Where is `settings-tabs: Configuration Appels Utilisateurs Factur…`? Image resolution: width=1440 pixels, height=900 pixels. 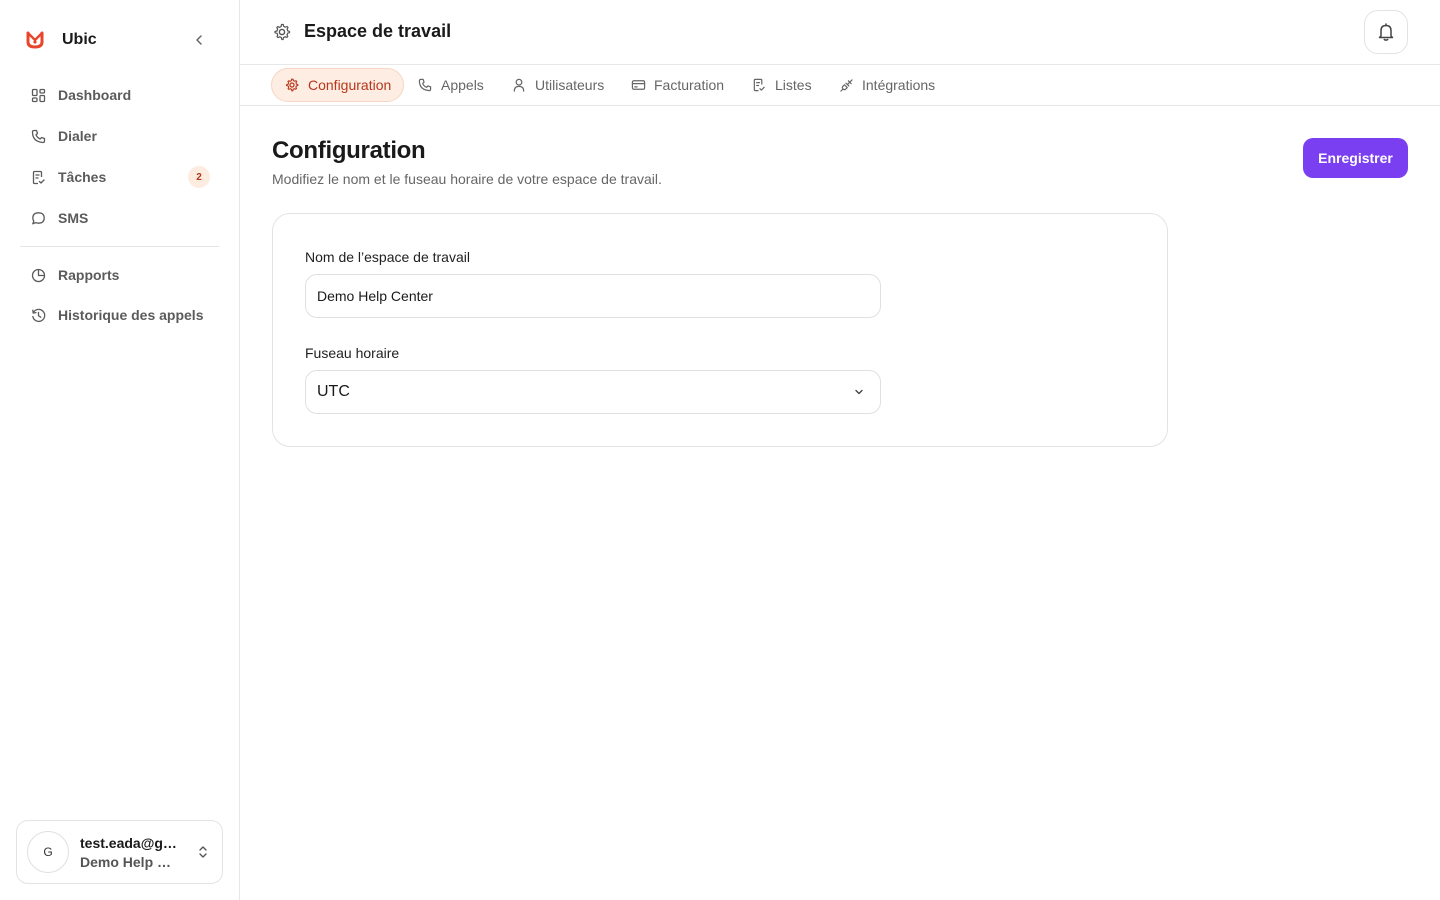
settings-tabs: Configuration Appels Utilisateurs Factur… is located at coordinates (840, 85).